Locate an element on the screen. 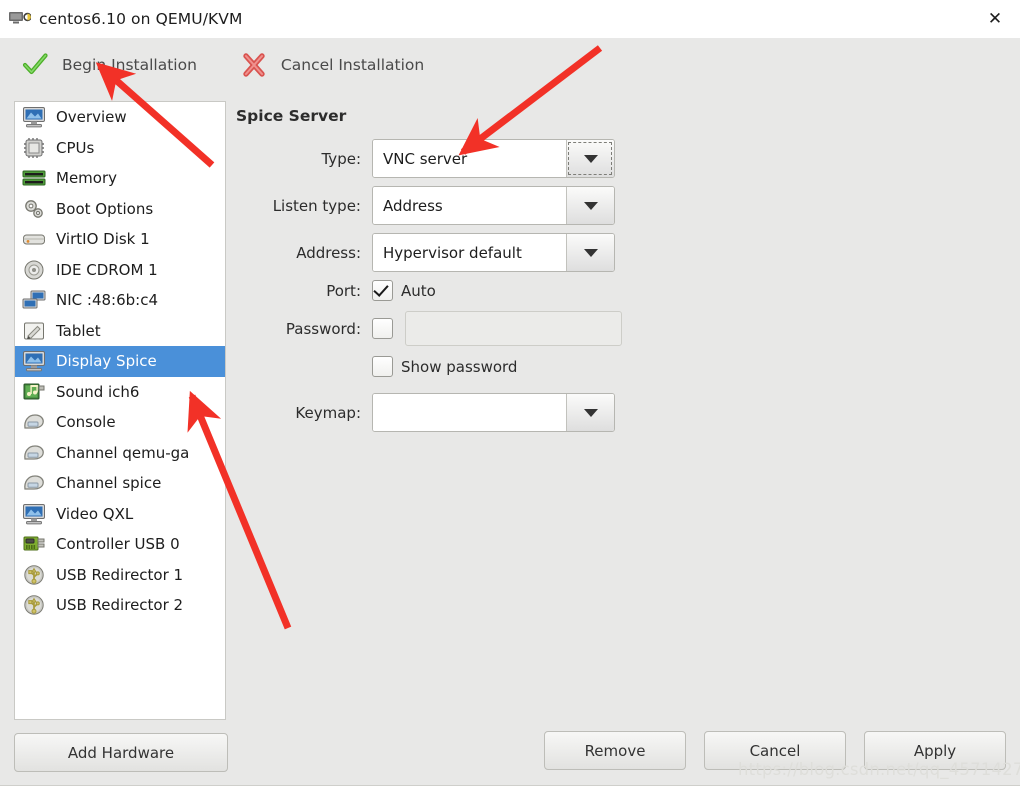 This screenshot has height=790, width=1020. add-hardware-button: Add Hardware is located at coordinates (121, 752).